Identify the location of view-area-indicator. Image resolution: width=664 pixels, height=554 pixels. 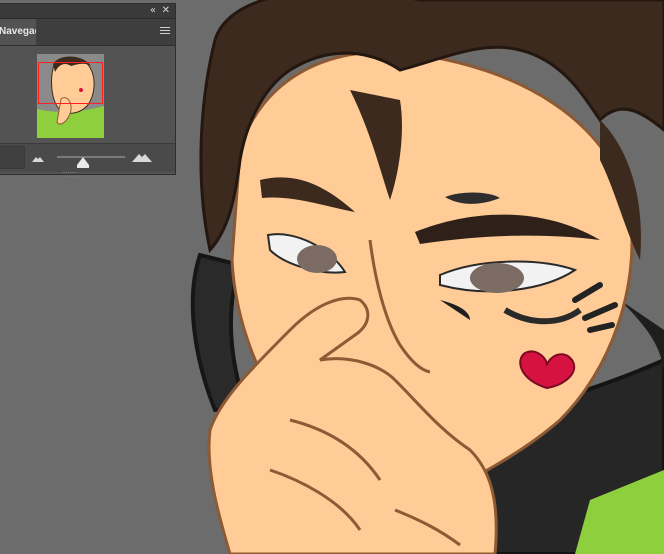
(70, 83).